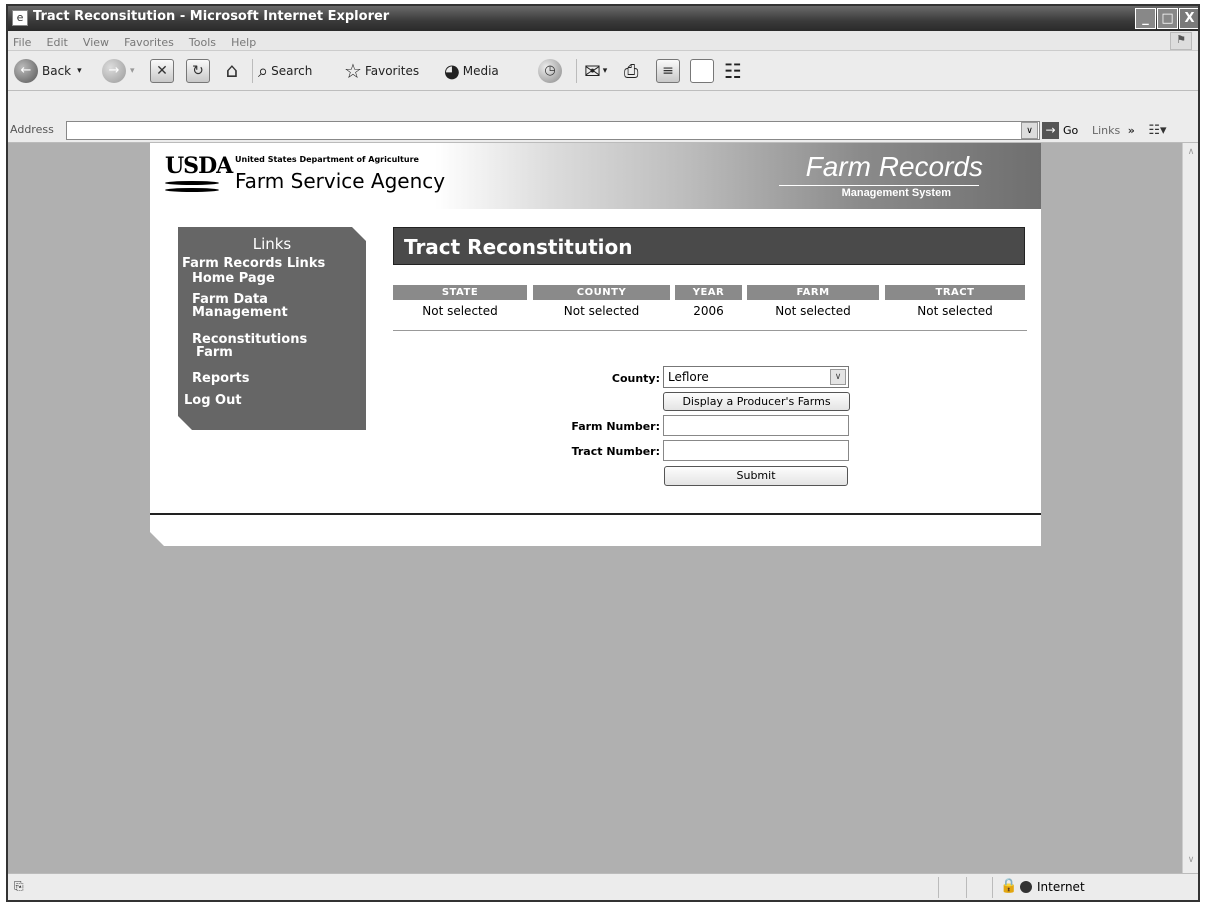 This screenshot has height=907, width=1206. I want to click on title-underline, so click(879, 185).